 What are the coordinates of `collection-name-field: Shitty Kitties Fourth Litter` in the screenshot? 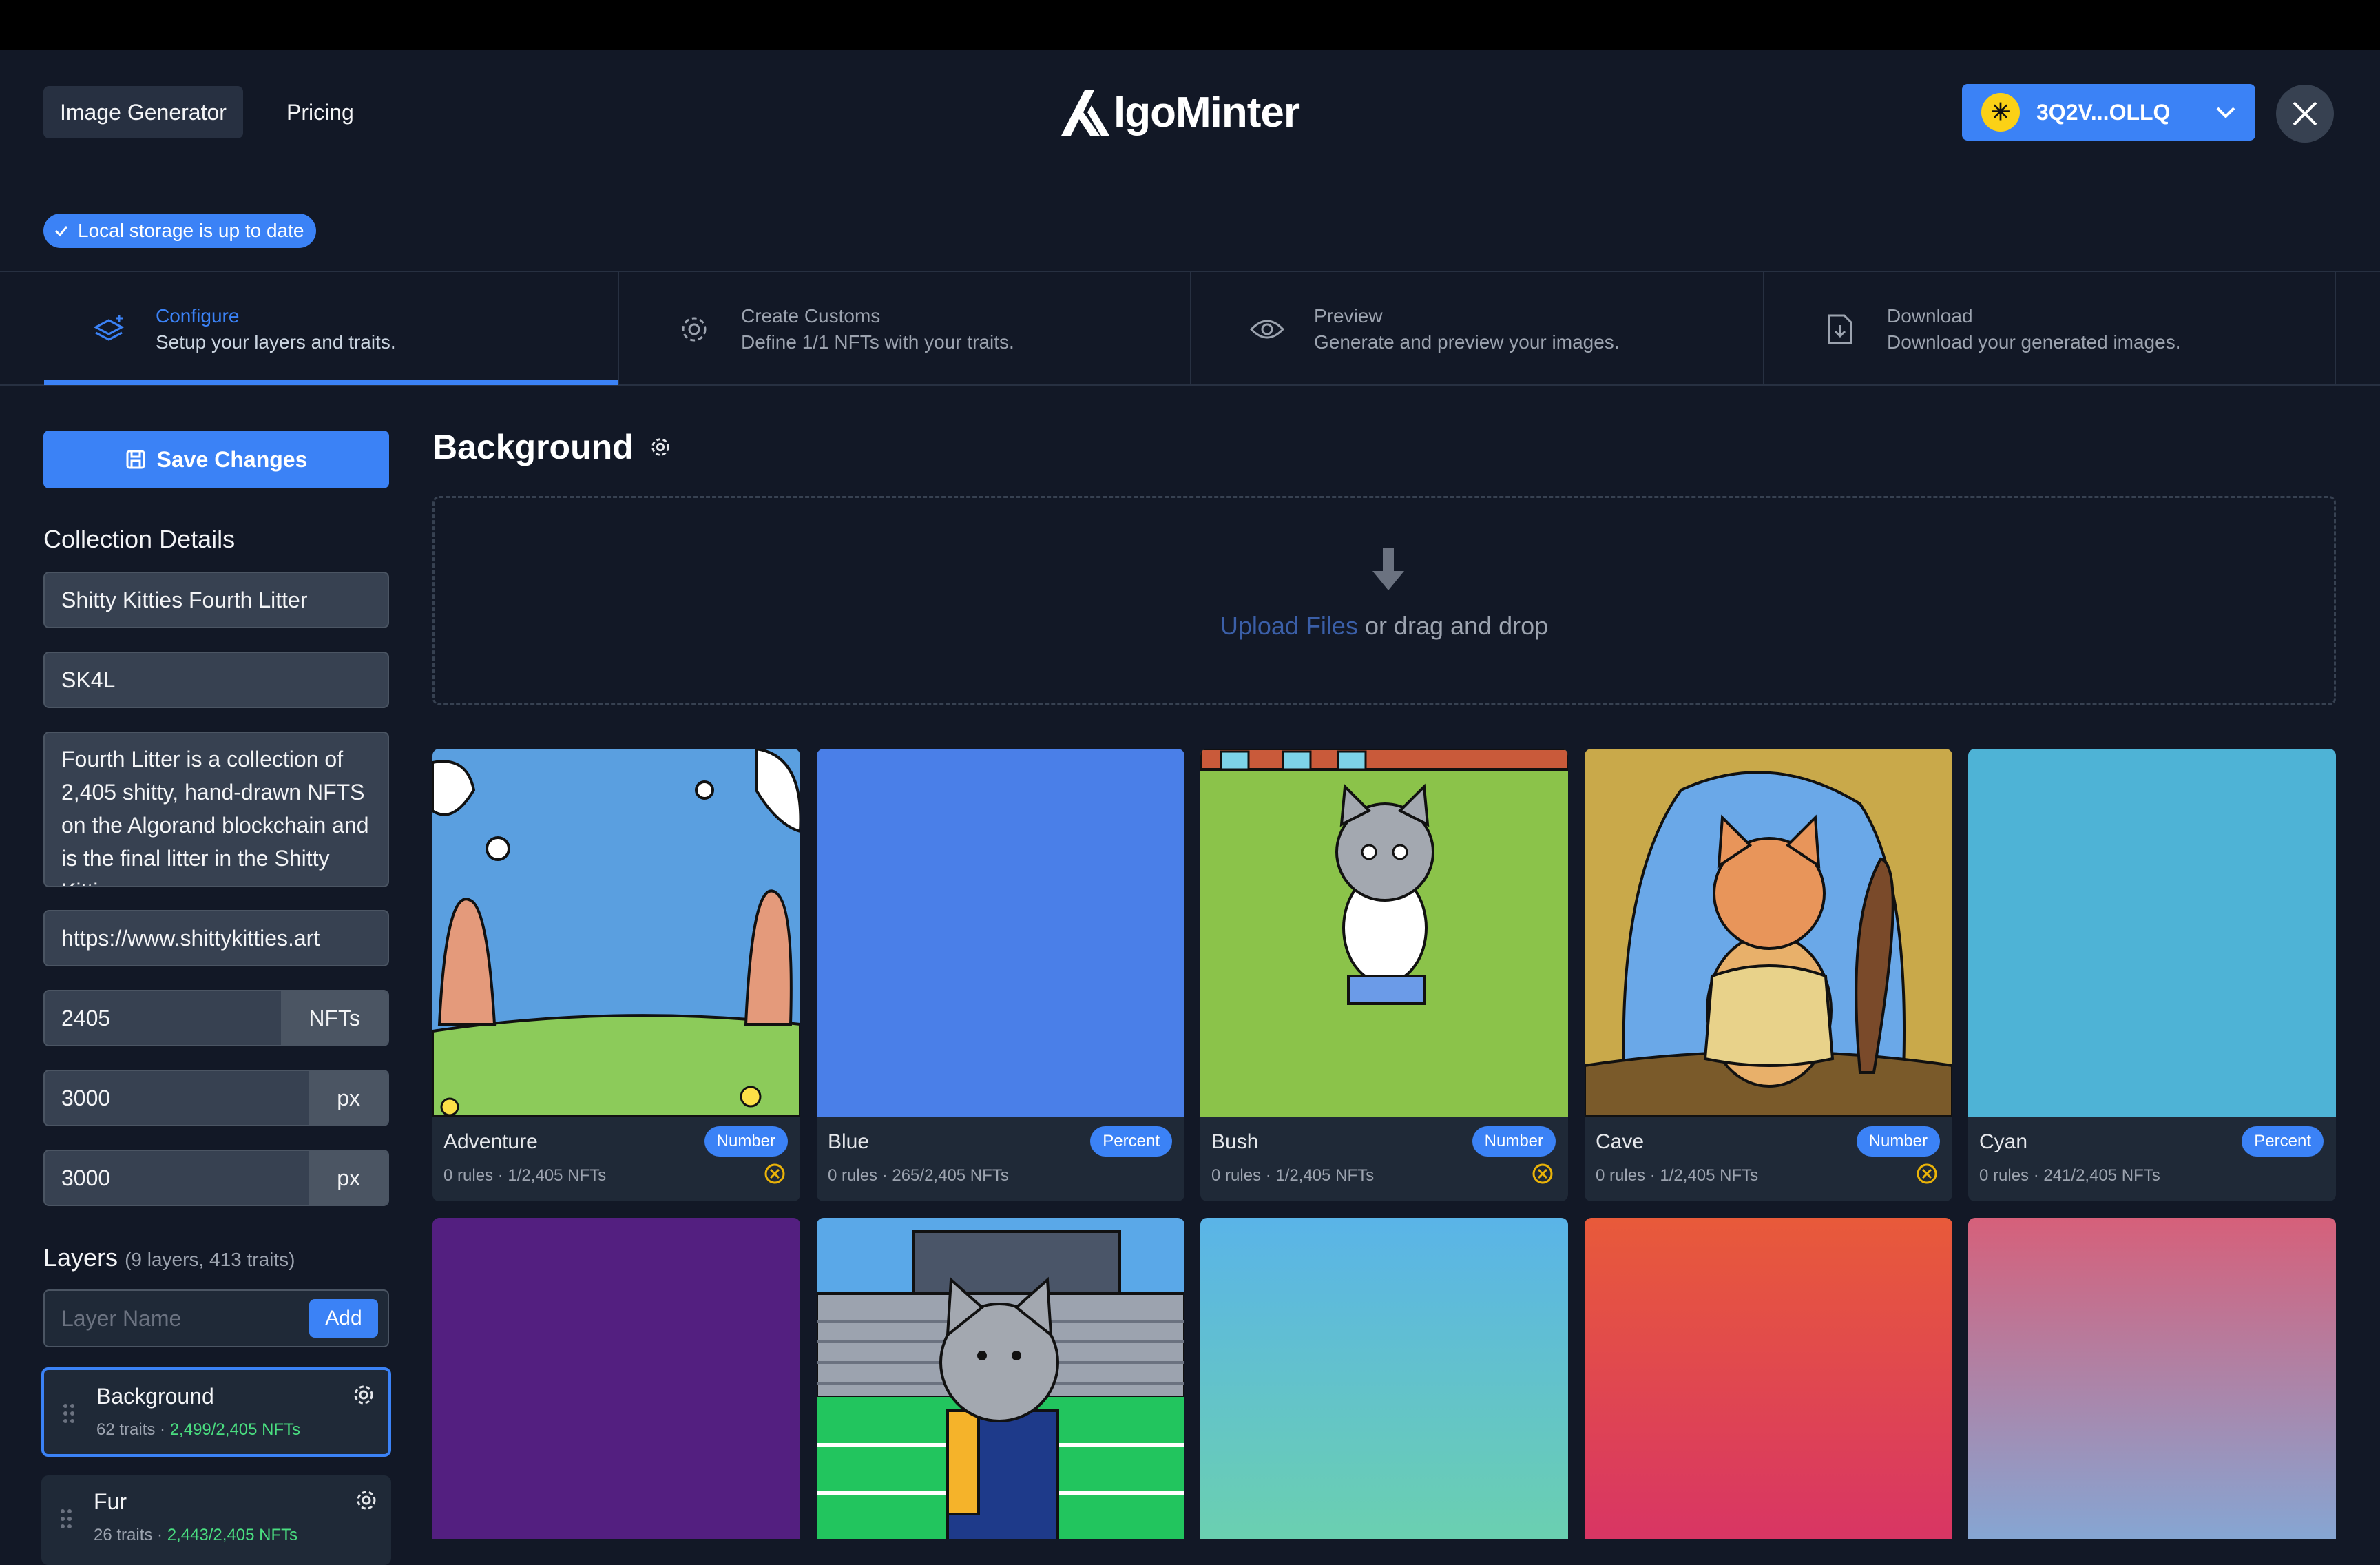 It's located at (216, 600).